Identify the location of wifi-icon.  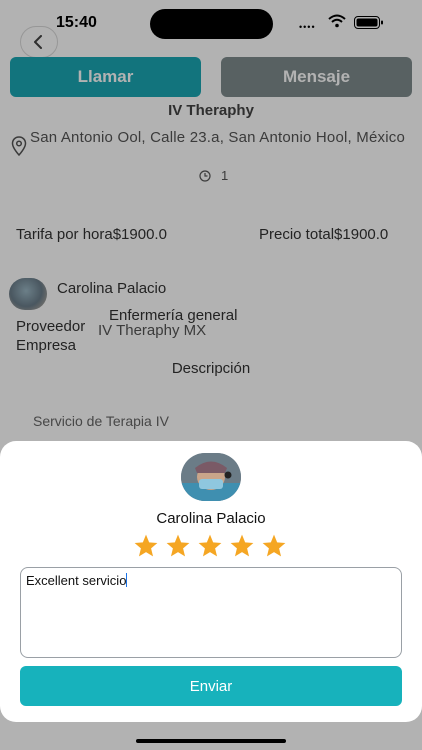
(337, 21).